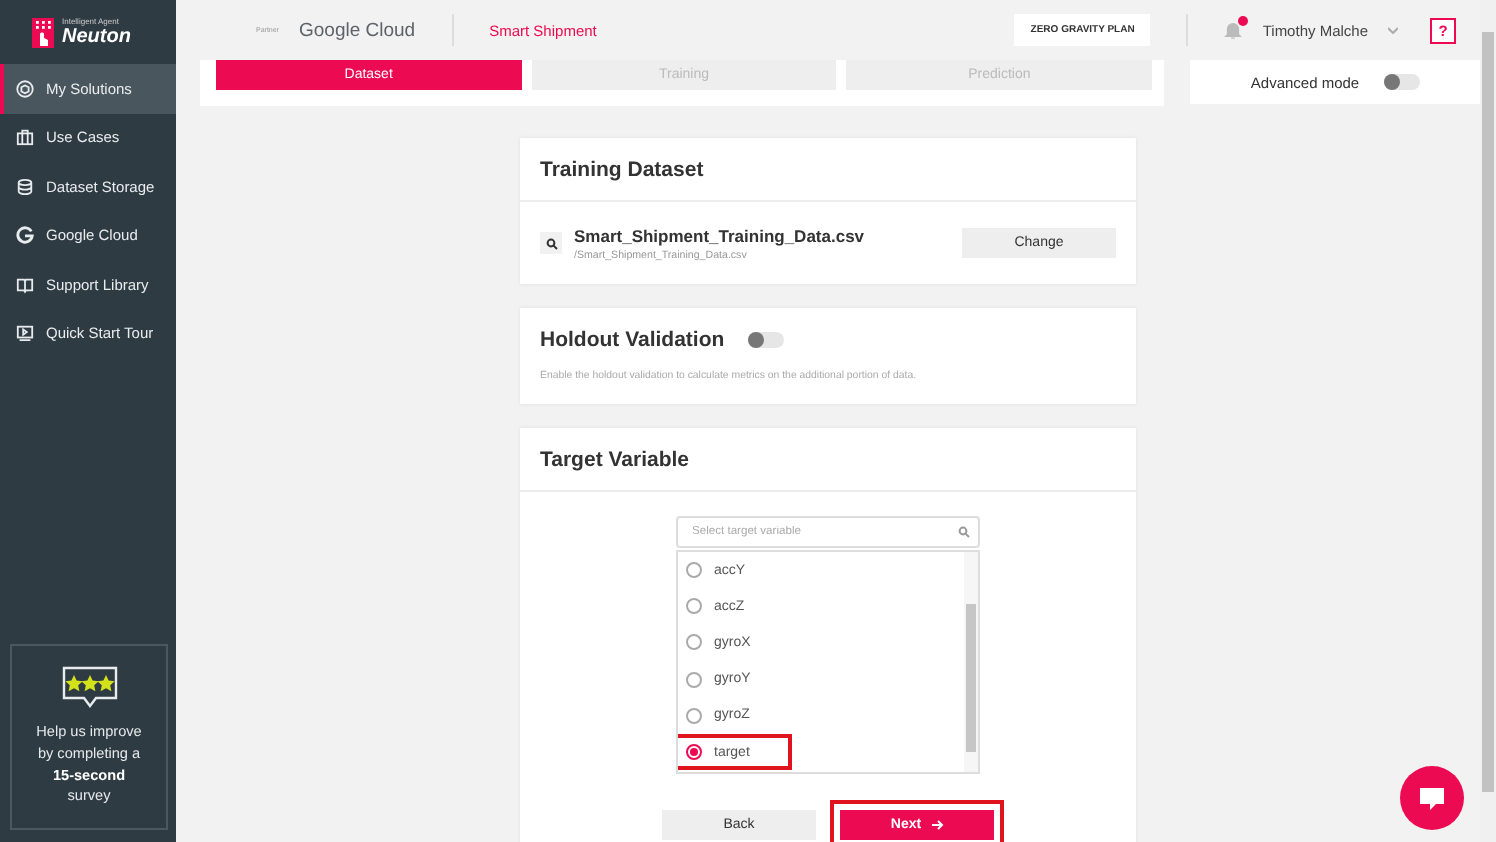  What do you see at coordinates (357, 30) in the screenshot?
I see `partner-name: Google Cloud` at bounding box center [357, 30].